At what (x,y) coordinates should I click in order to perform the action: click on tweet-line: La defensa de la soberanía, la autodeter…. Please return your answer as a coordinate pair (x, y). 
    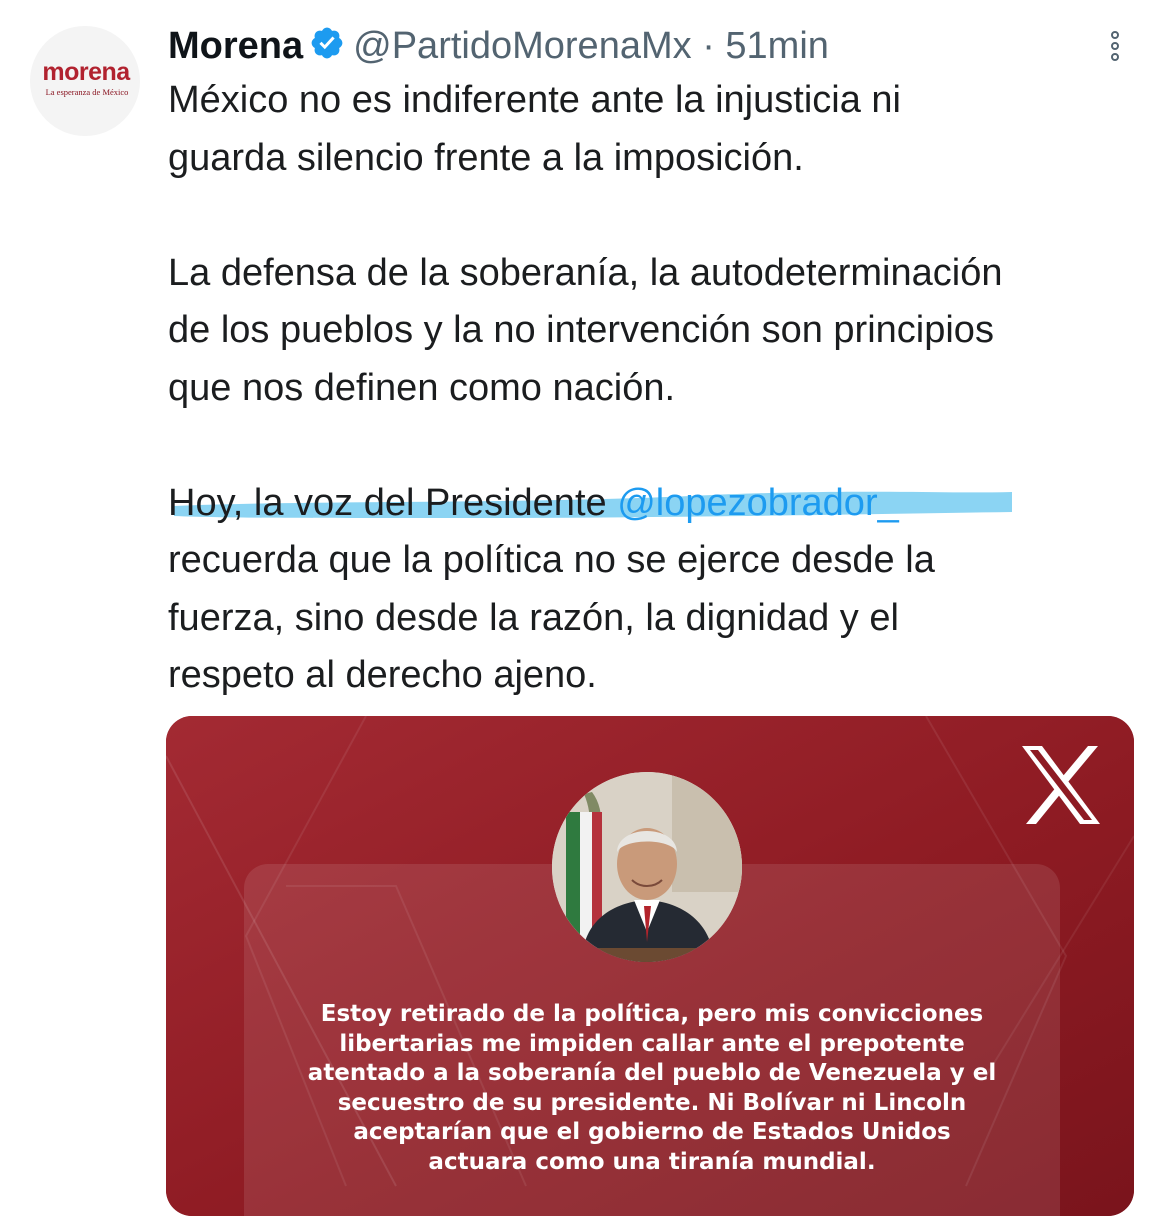
    Looking at the image, I should click on (585, 272).